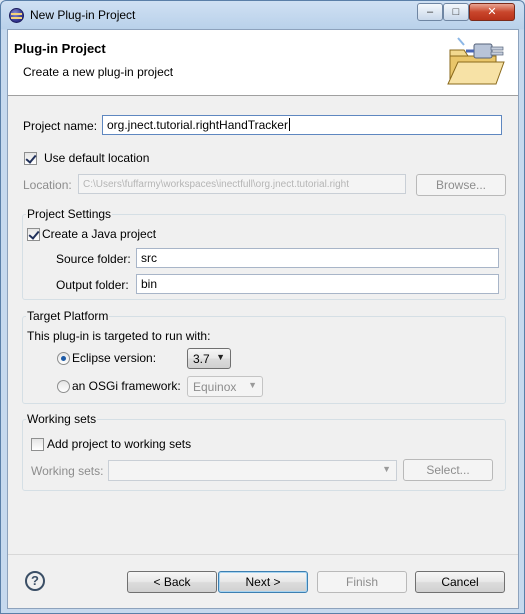  Describe the element at coordinates (63, 386) in the screenshot. I see `osgi-framework-radio` at that location.